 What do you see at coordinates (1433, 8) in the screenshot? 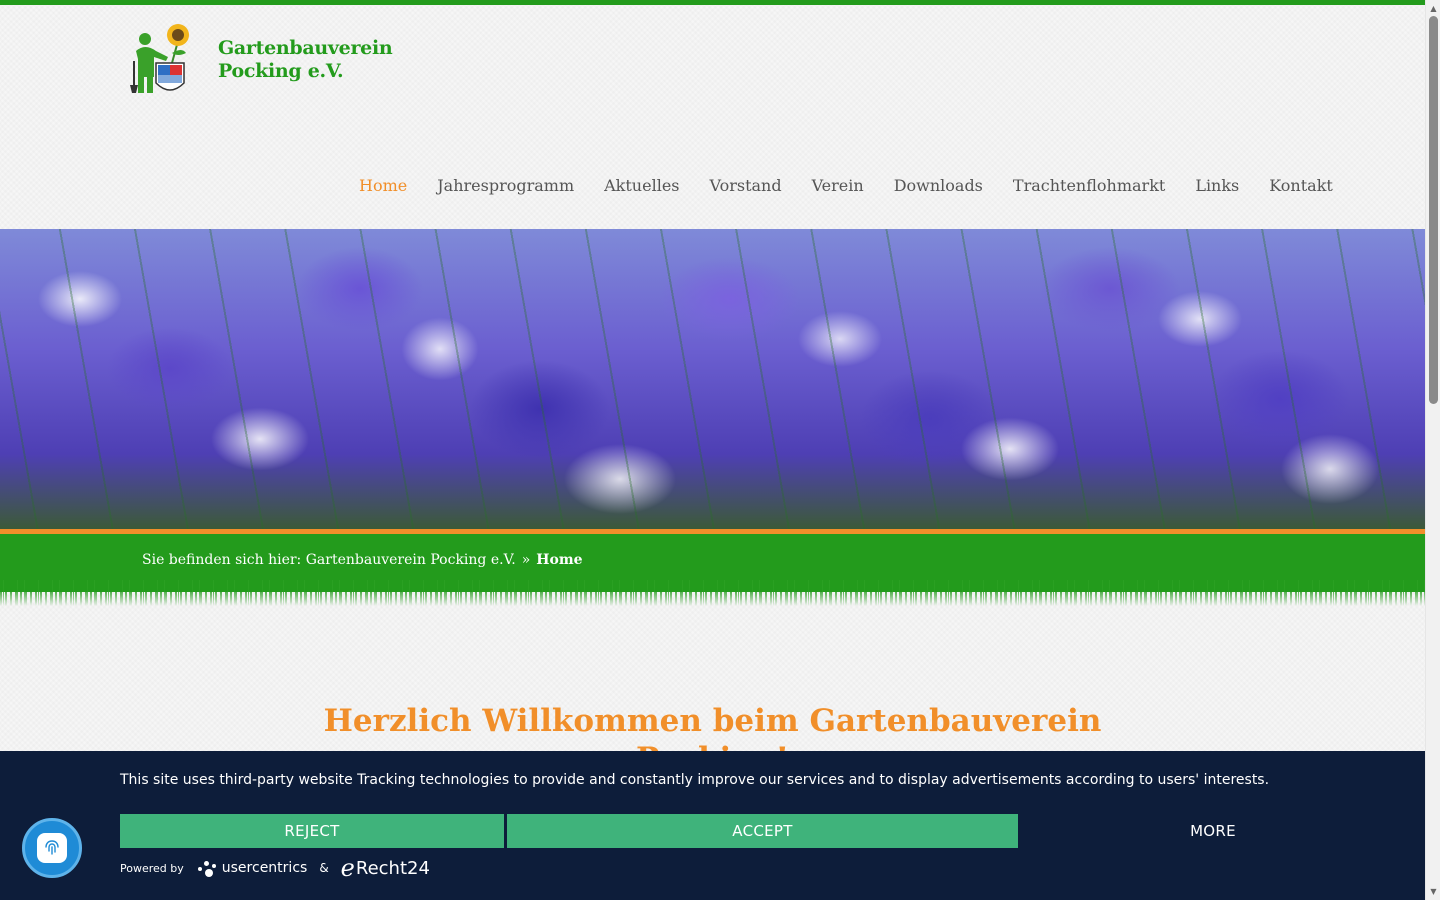
I see `scroll-up-arrow-icon: ▲` at bounding box center [1433, 8].